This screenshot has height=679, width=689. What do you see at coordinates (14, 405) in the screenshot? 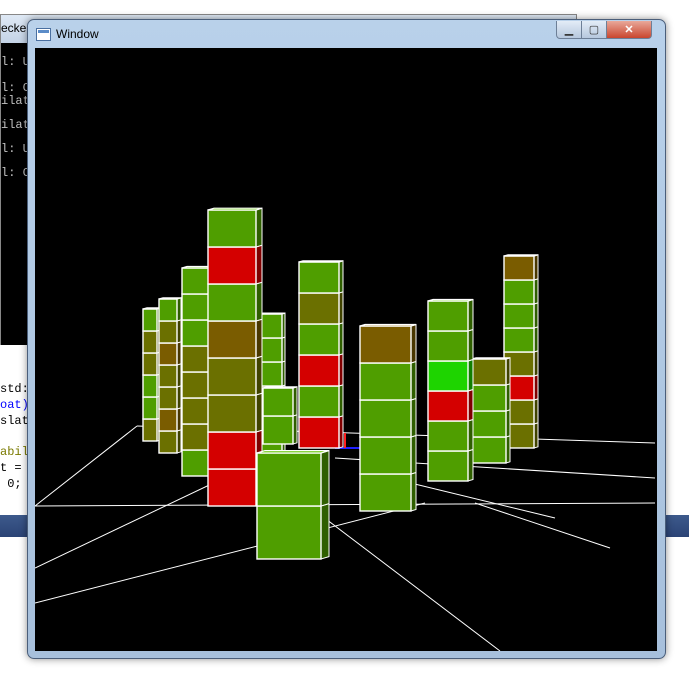
I see `code-line: oat)` at bounding box center [14, 405].